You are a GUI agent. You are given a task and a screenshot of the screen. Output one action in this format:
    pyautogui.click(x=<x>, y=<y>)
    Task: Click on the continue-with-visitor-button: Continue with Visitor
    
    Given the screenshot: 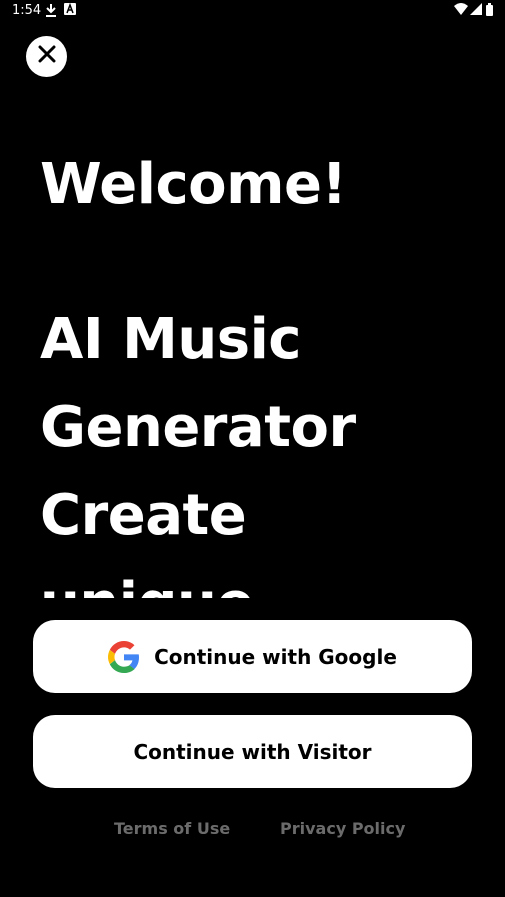 What is the action you would take?
    pyautogui.click(x=252, y=751)
    